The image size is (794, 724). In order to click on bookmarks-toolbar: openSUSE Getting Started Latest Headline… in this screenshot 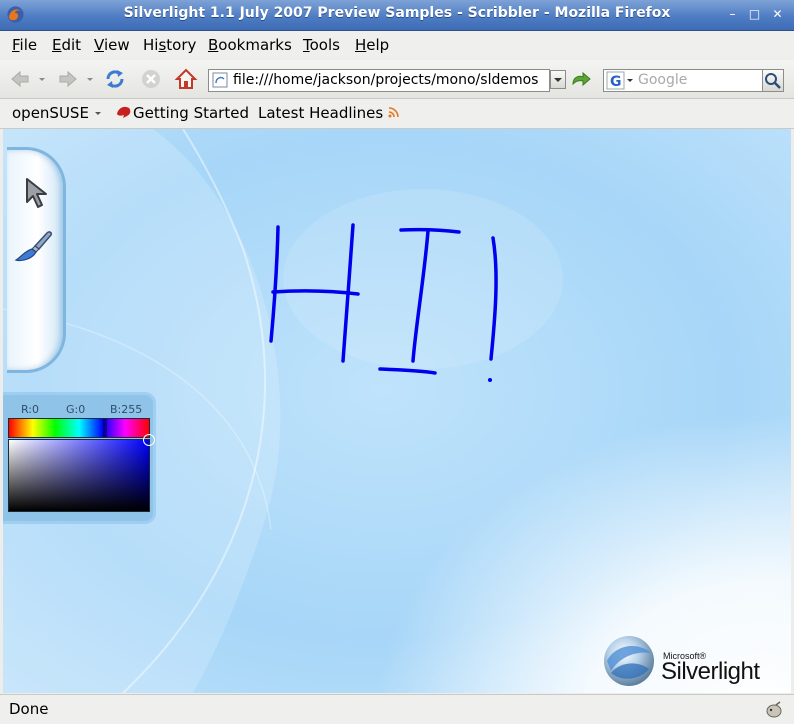, I will do `click(397, 114)`.